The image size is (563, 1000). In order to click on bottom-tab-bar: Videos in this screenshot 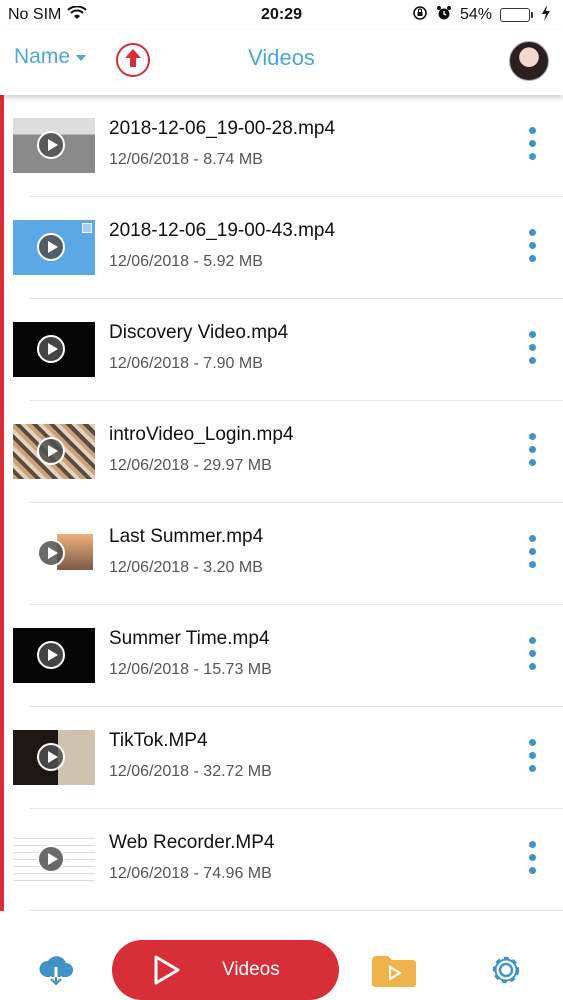, I will do `click(281, 967)`.